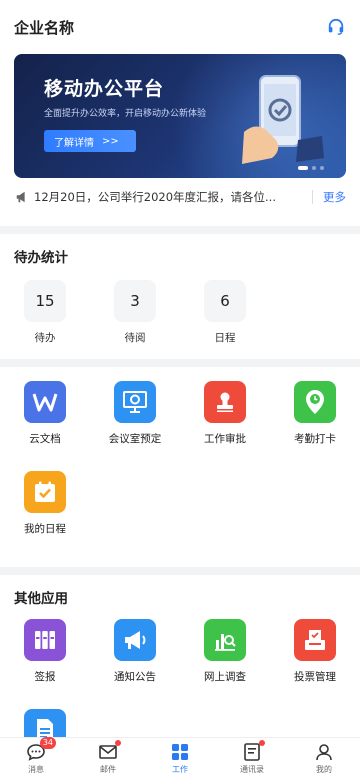  I want to click on app-label: 工作审批, so click(225, 439).